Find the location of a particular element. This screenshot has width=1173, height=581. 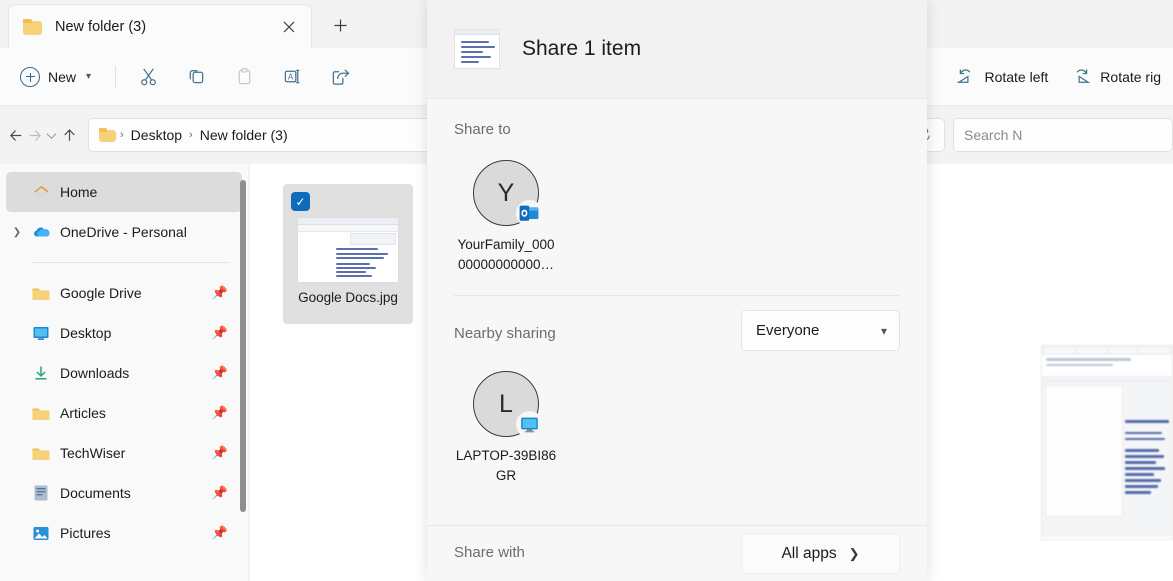

sidebar-item-label: Documents is located at coordinates (95, 493).